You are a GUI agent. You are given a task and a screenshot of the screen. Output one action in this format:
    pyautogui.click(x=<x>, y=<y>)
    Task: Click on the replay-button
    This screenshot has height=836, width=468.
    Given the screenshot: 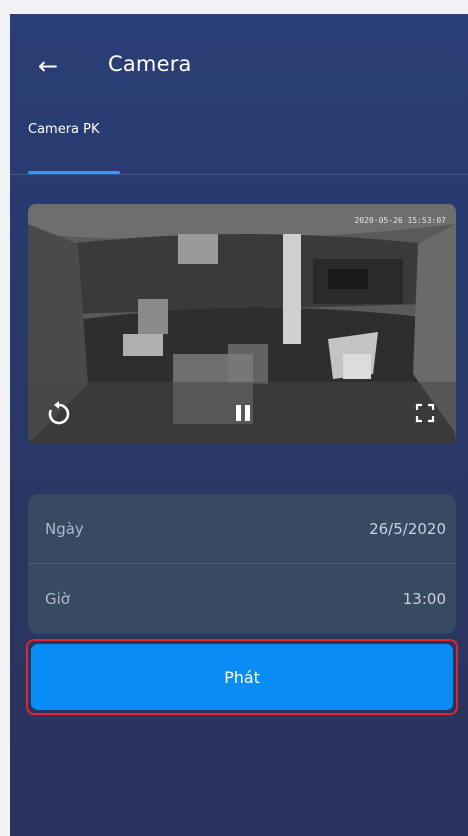 What is the action you would take?
    pyautogui.click(x=59, y=413)
    